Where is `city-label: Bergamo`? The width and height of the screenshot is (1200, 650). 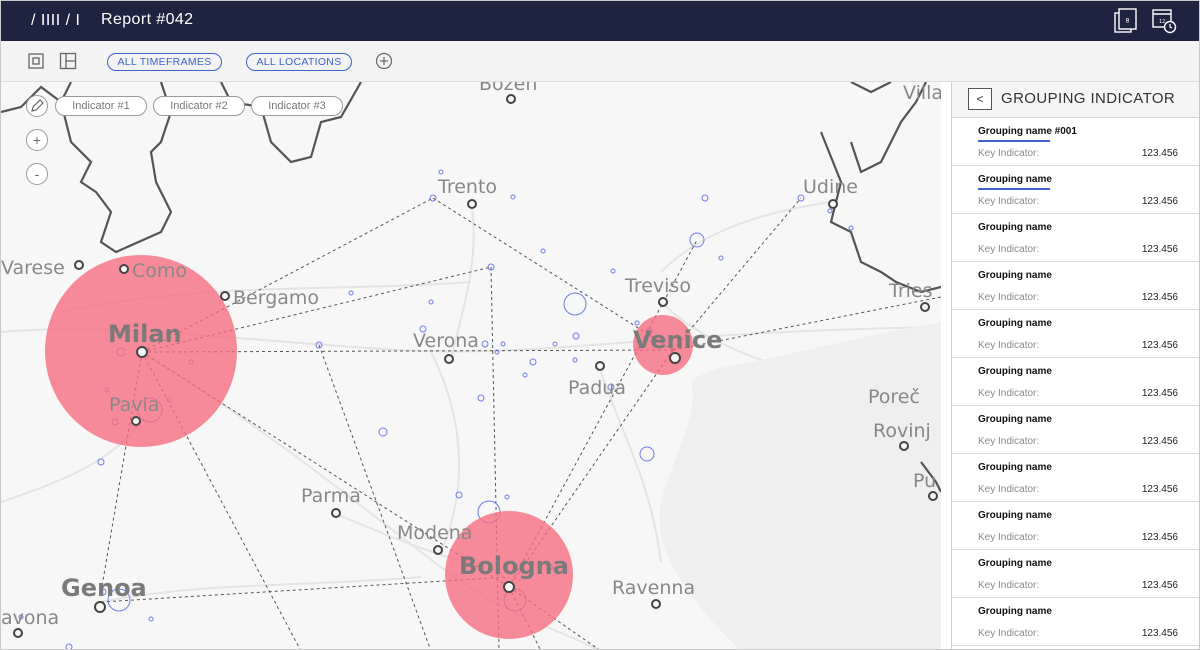
city-label: Bergamo is located at coordinates (276, 298).